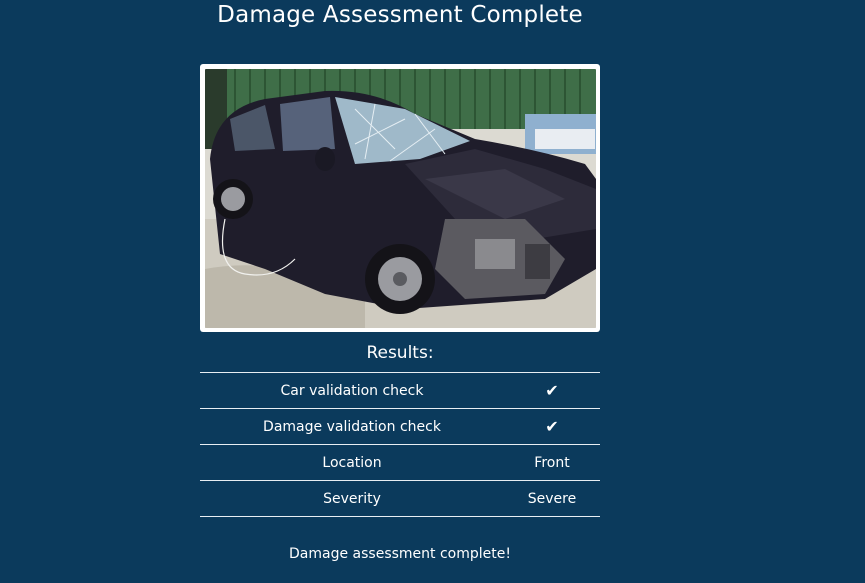 Image resolution: width=865 pixels, height=583 pixels. I want to click on results-heading: Results:, so click(400, 353).